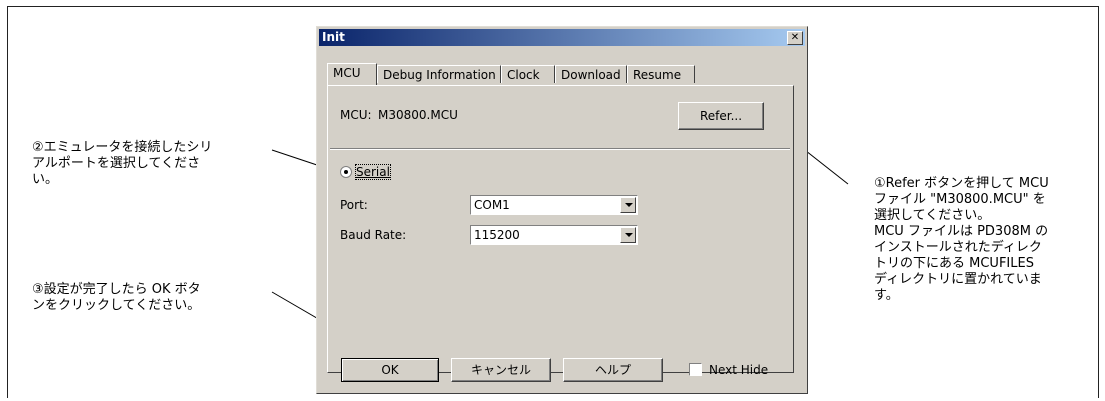 The image size is (1105, 401). What do you see at coordinates (418, 115) in the screenshot?
I see `mcu-value: M30800.MCU` at bounding box center [418, 115].